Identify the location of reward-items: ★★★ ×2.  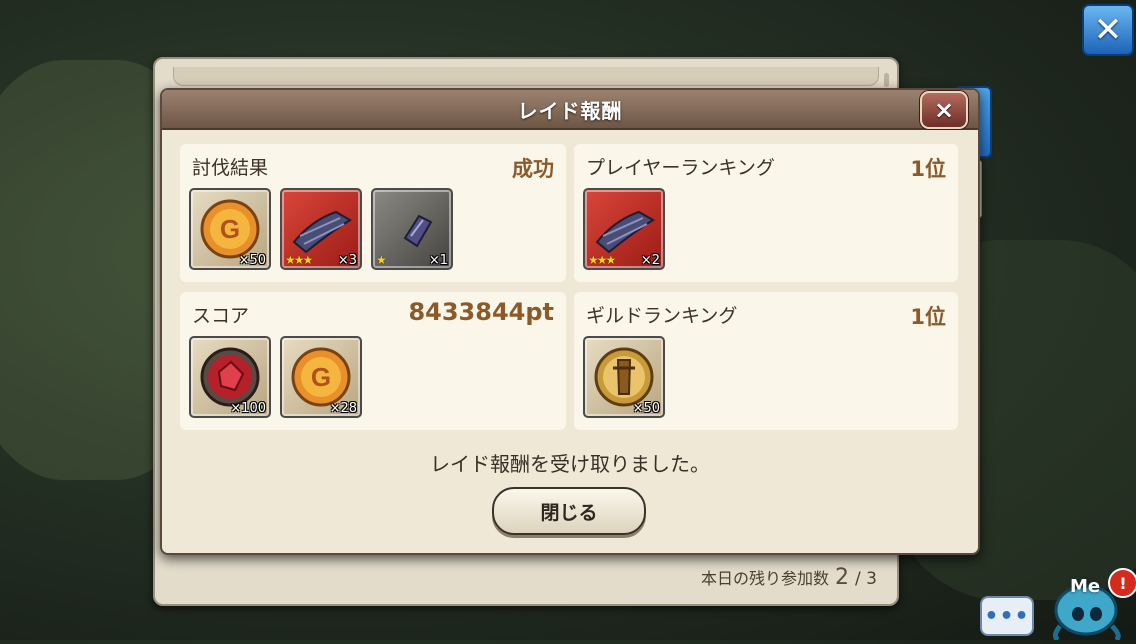
(624, 229).